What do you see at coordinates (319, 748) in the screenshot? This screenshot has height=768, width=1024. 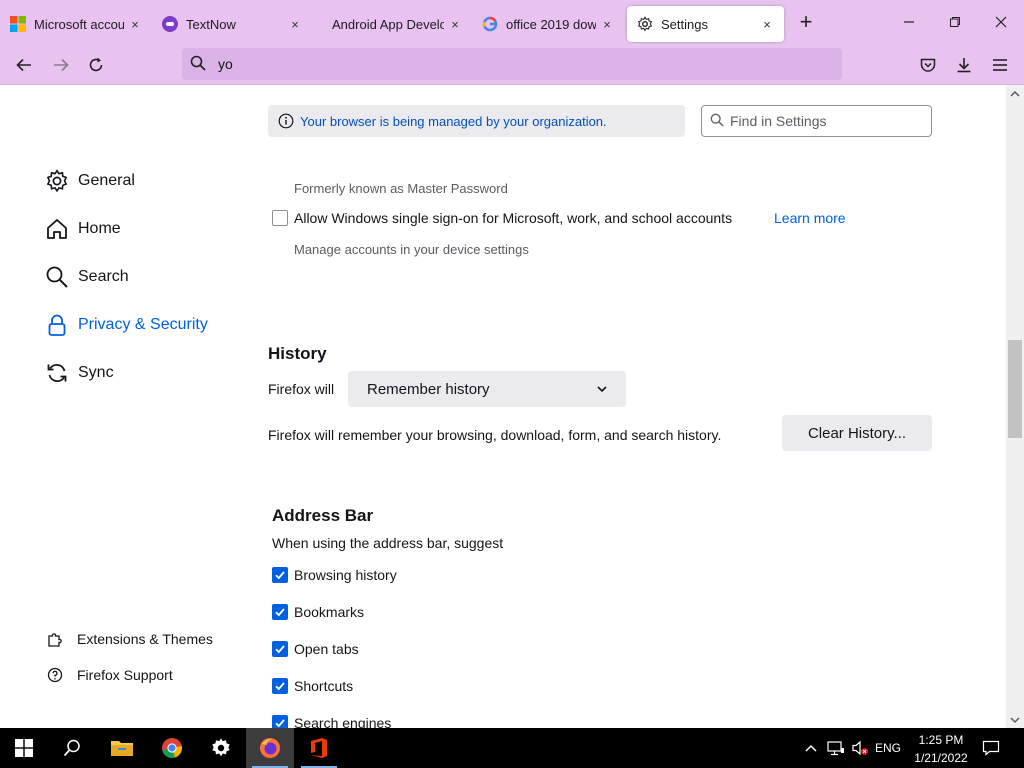 I see `office-icon` at bounding box center [319, 748].